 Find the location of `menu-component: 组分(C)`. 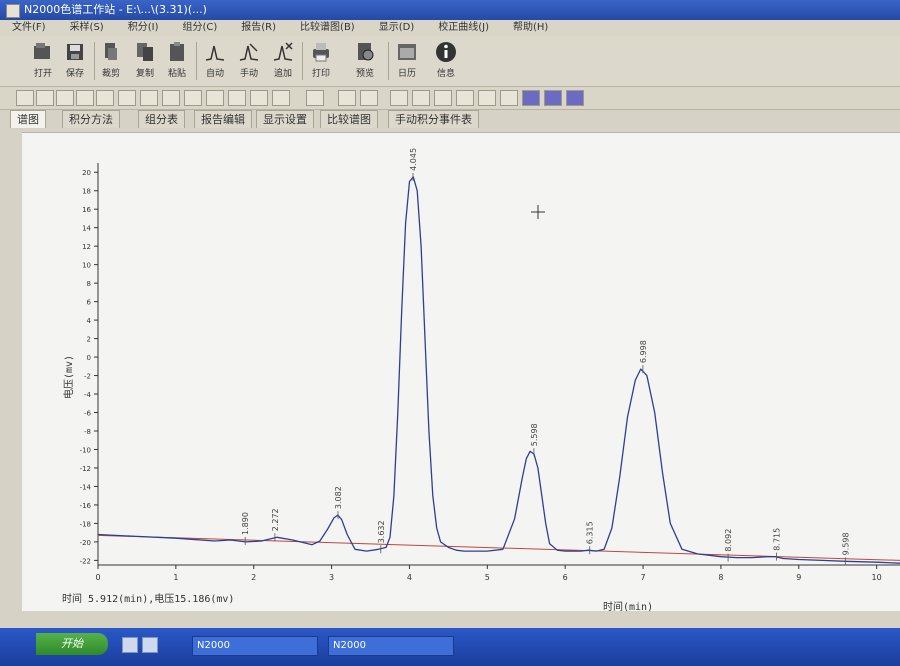

menu-component: 组分(C) is located at coordinates (199, 28).